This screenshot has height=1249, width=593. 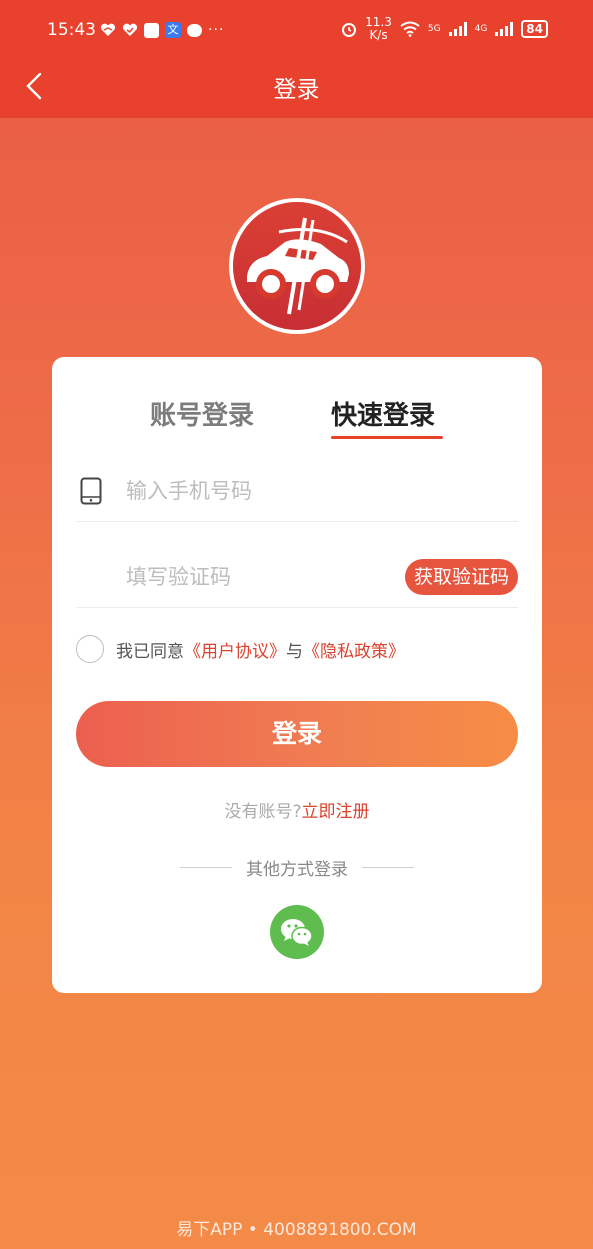 I want to click on app-logo, so click(x=297, y=266).